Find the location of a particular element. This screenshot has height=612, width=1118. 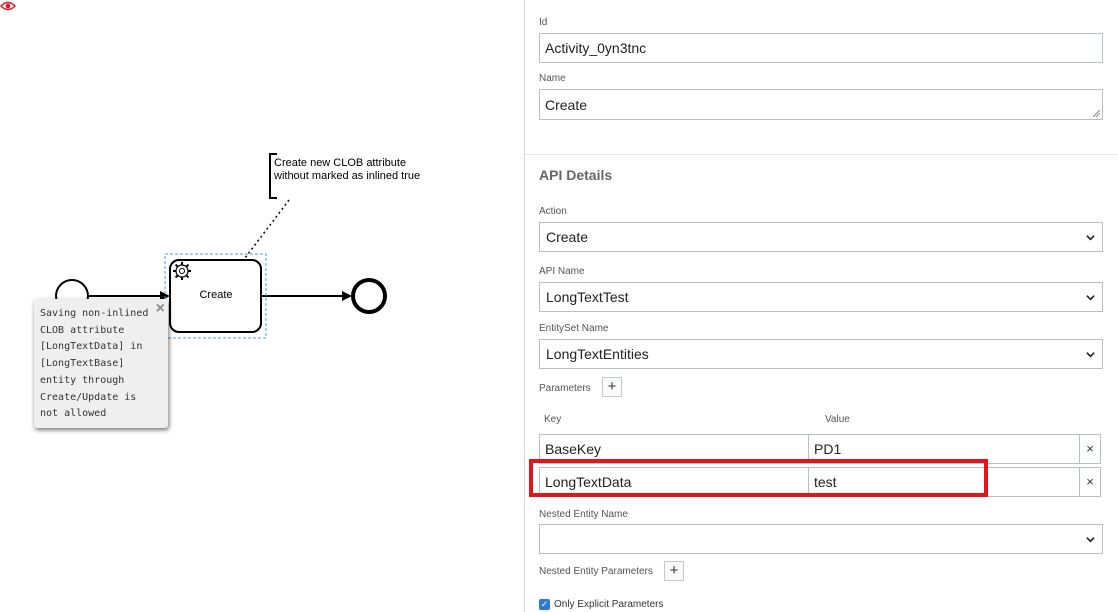

arrowhead-icon is located at coordinates (347, 296).